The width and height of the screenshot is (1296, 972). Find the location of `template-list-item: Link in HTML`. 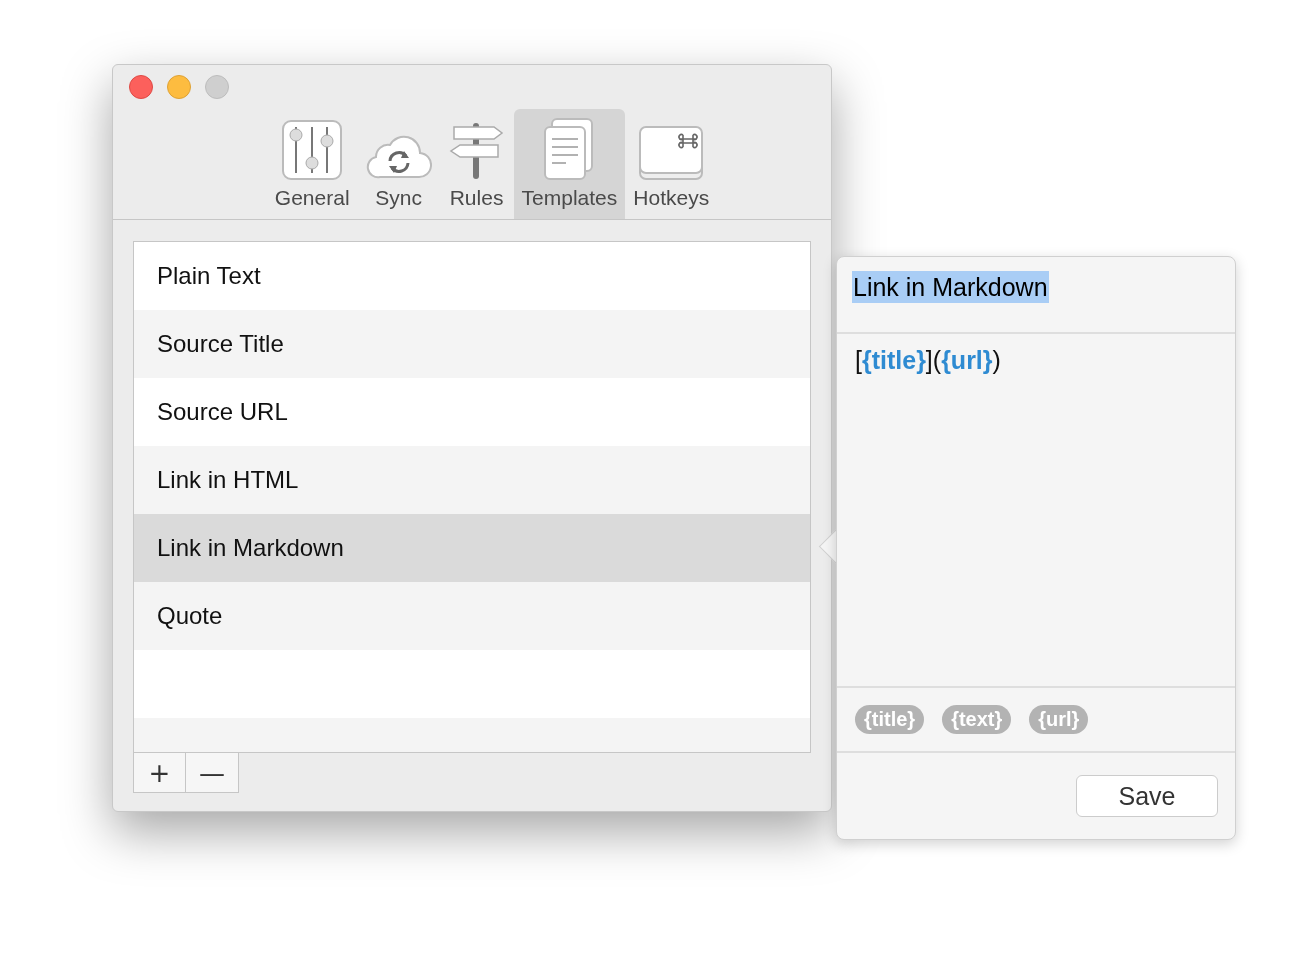

template-list-item: Link in HTML is located at coordinates (472, 480).